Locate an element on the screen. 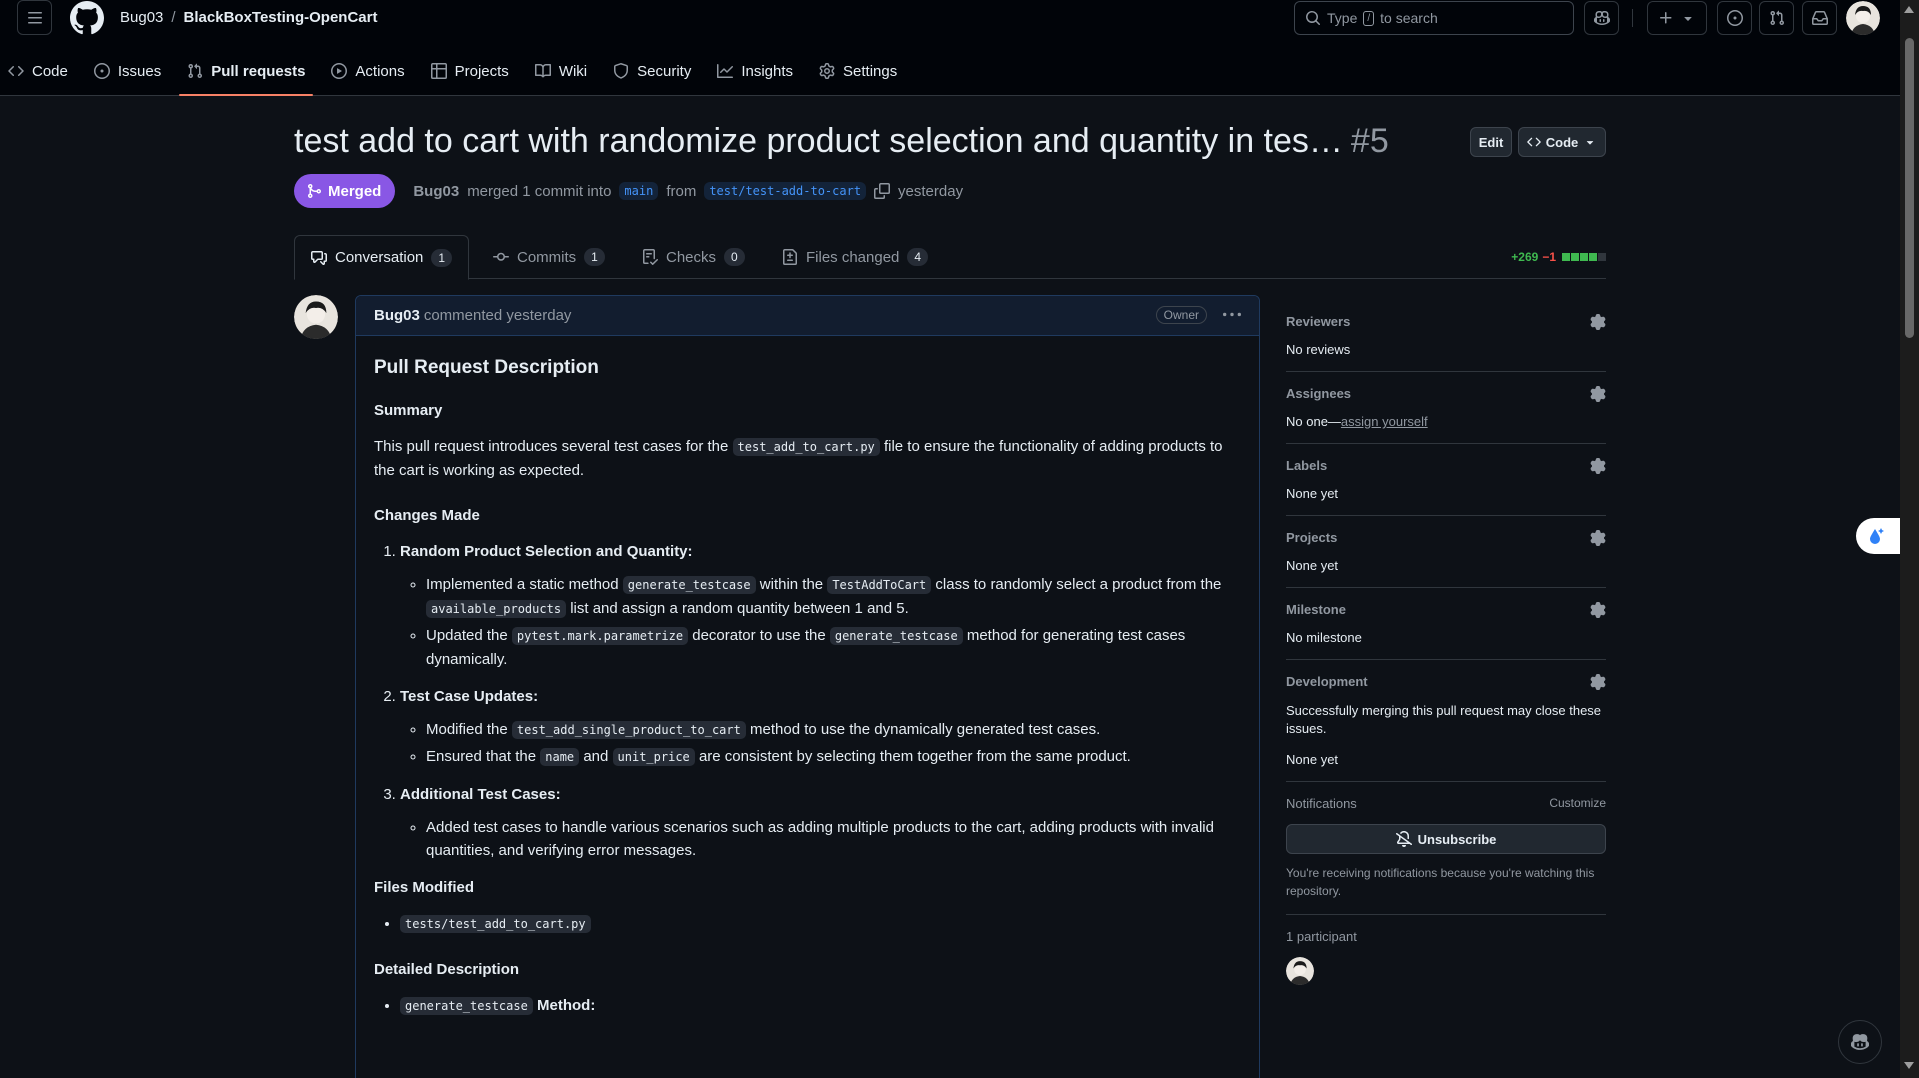  avatar-image is located at coordinates (316, 317).